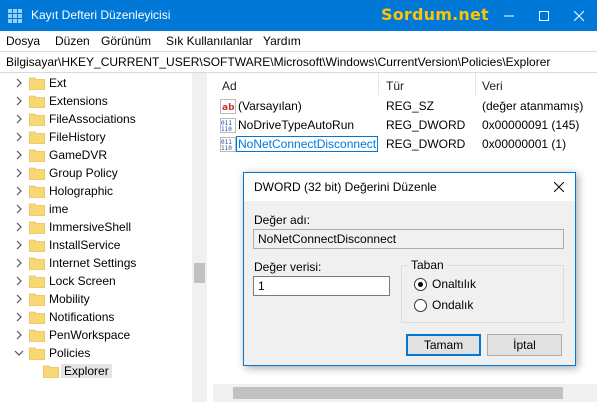 The image size is (597, 402). I want to click on tree-item: InstallService, so click(96, 245).